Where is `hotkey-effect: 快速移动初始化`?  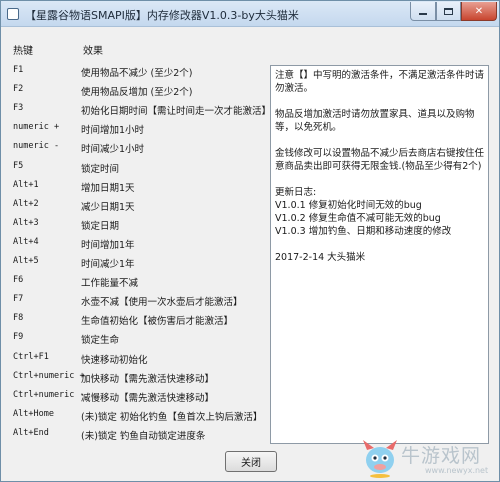 hotkey-effect: 快速移动初始化 is located at coordinates (114, 360).